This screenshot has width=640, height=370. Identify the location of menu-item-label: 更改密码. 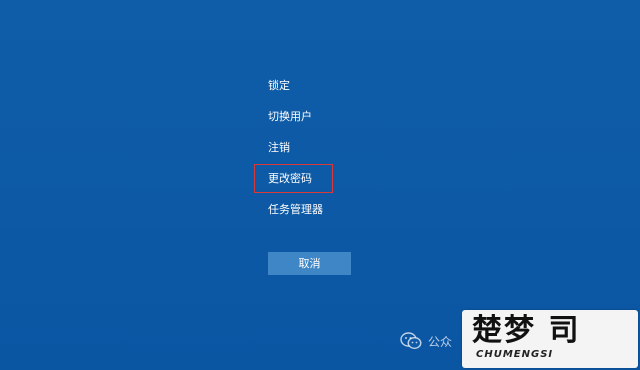
(290, 178).